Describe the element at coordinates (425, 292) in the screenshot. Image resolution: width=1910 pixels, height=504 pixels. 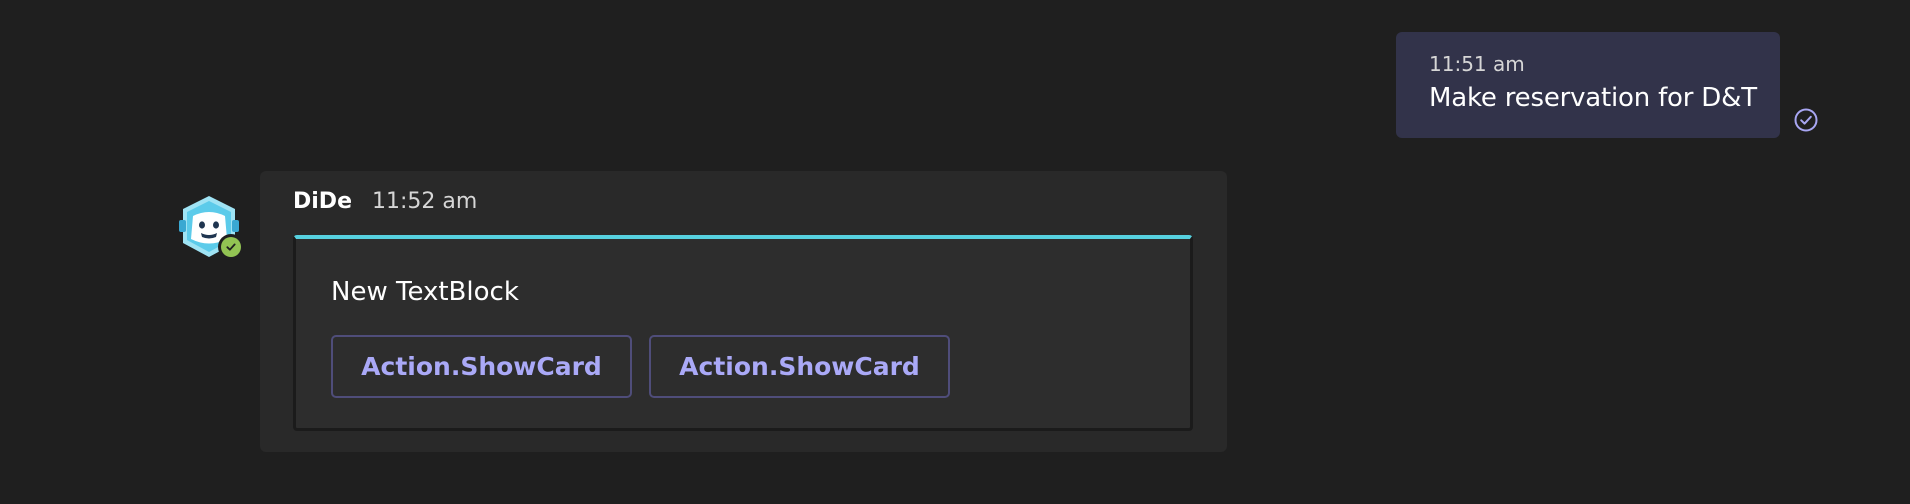
I see `card-text-block: New TextBlock` at that location.